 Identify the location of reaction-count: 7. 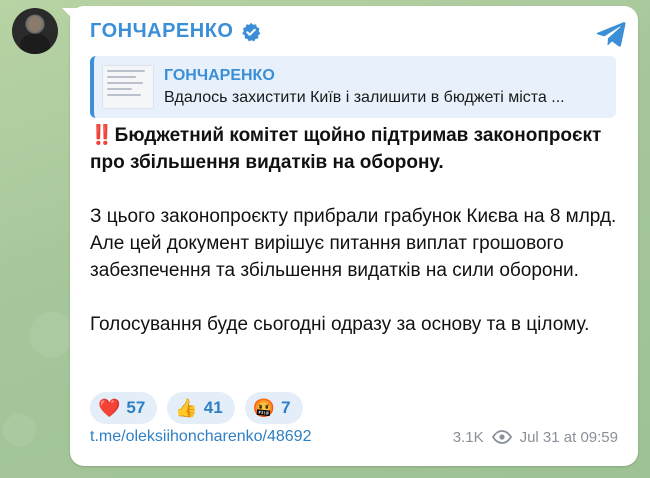
(286, 407).